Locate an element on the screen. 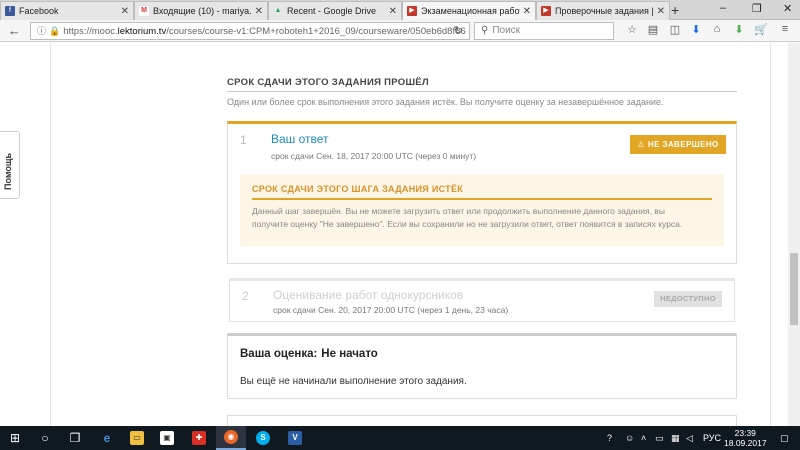 The image size is (800, 450). firefox-icon: ◉ is located at coordinates (231, 438).